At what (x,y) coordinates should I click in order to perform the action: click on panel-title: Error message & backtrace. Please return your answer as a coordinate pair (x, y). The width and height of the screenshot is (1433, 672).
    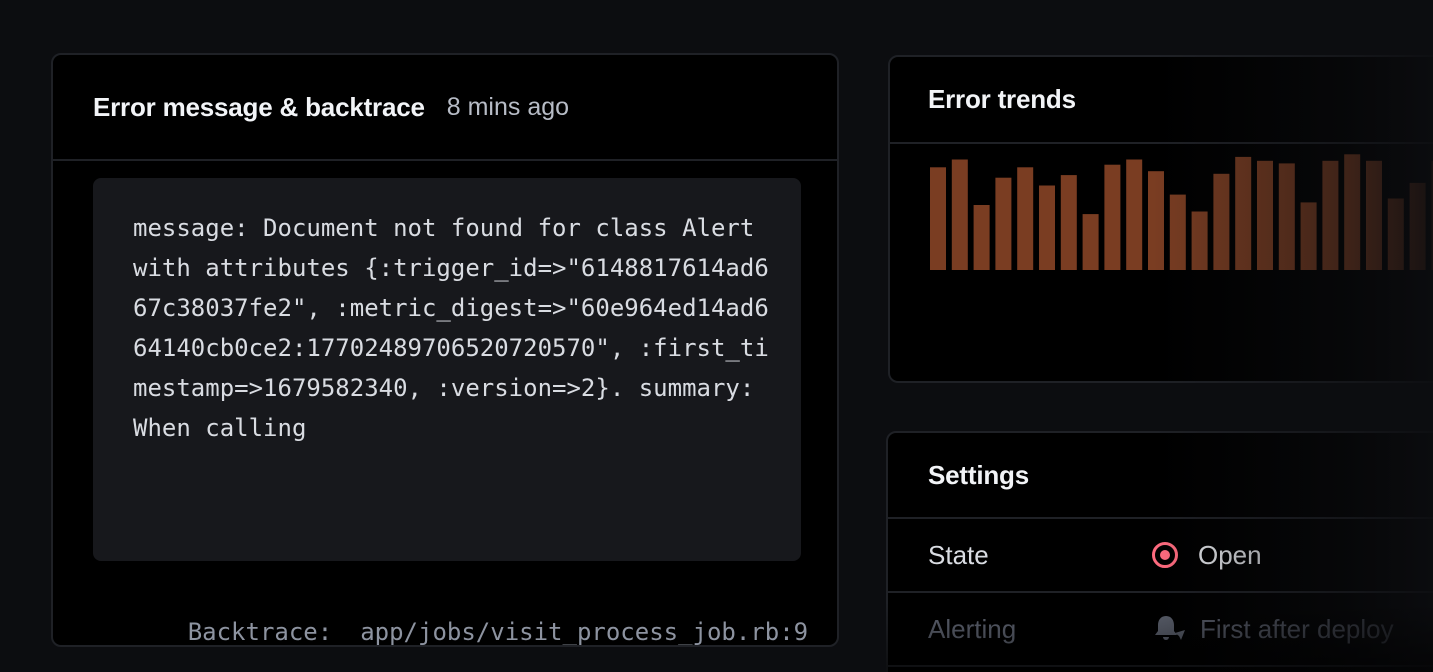
    Looking at the image, I should click on (259, 106).